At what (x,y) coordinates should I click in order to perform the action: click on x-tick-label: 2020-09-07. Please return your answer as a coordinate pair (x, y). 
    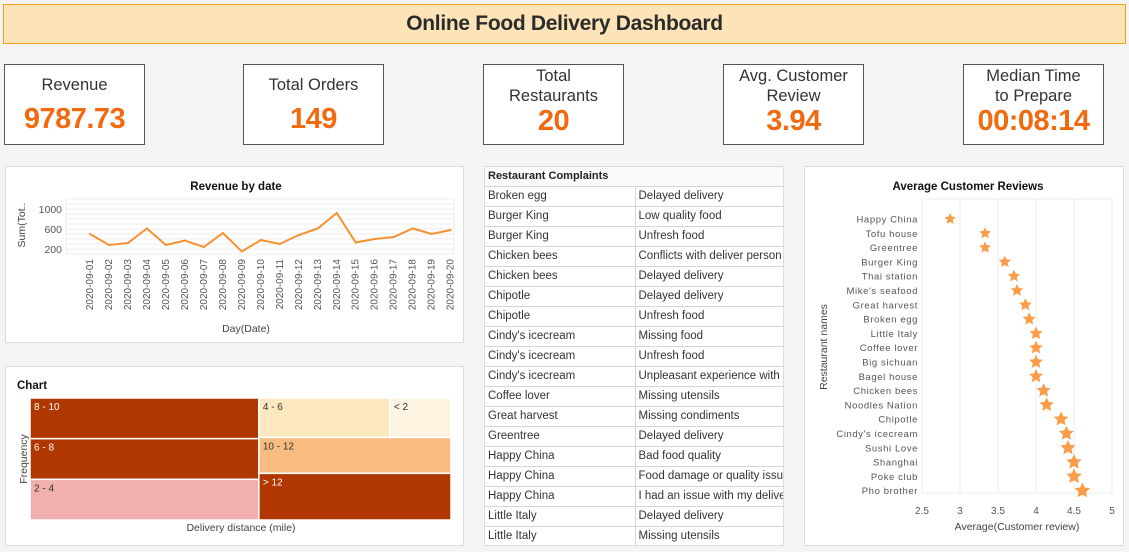
    Looking at the image, I should click on (204, 285).